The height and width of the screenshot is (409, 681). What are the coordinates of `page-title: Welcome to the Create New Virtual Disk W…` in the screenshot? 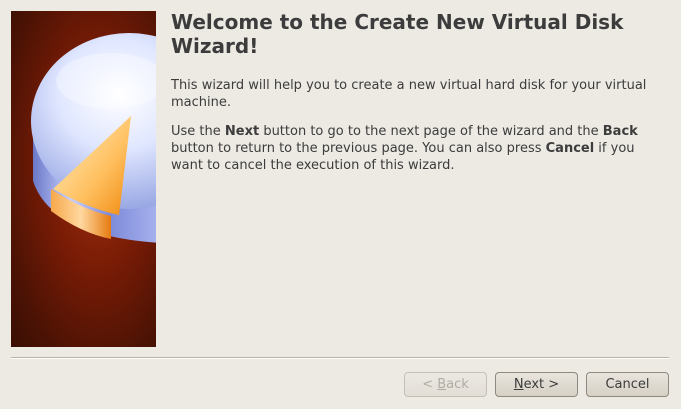 It's located at (397, 34).